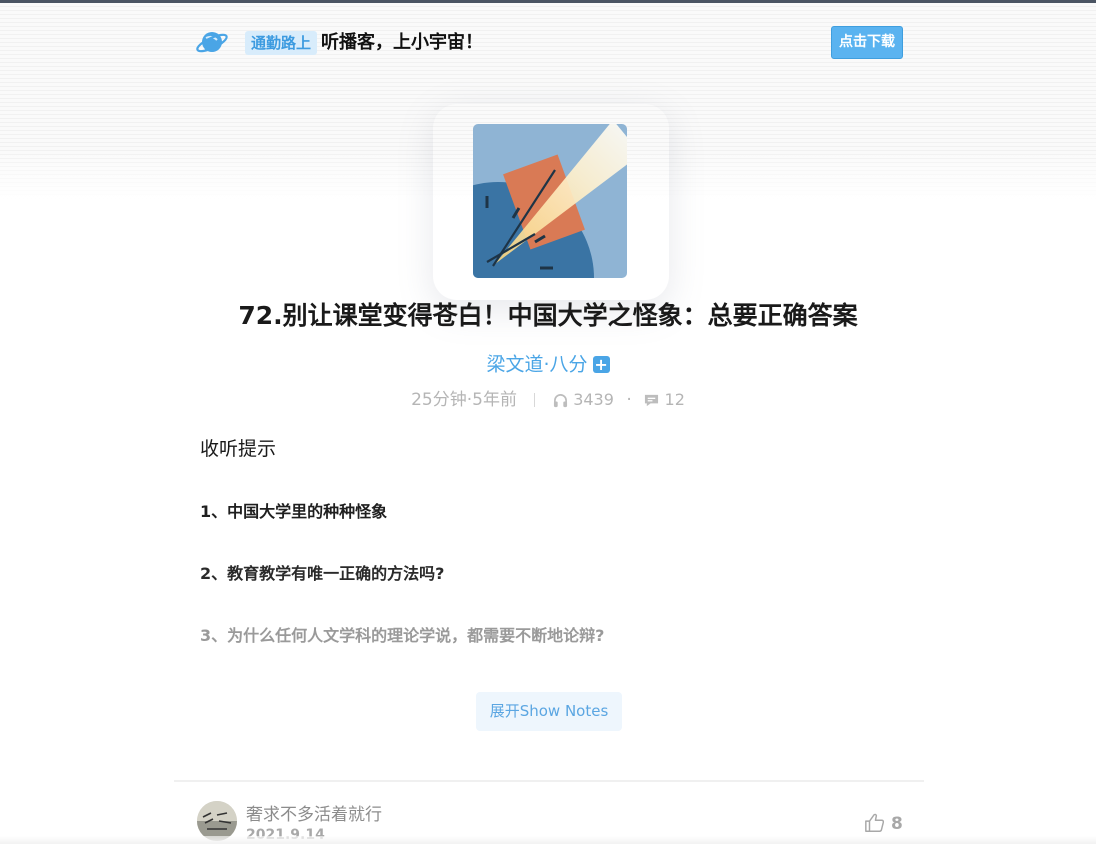 This screenshot has height=844, width=1096. What do you see at coordinates (548, 400) in the screenshot?
I see `episode-meta: 25分钟·5年前 3439 · 12` at bounding box center [548, 400].